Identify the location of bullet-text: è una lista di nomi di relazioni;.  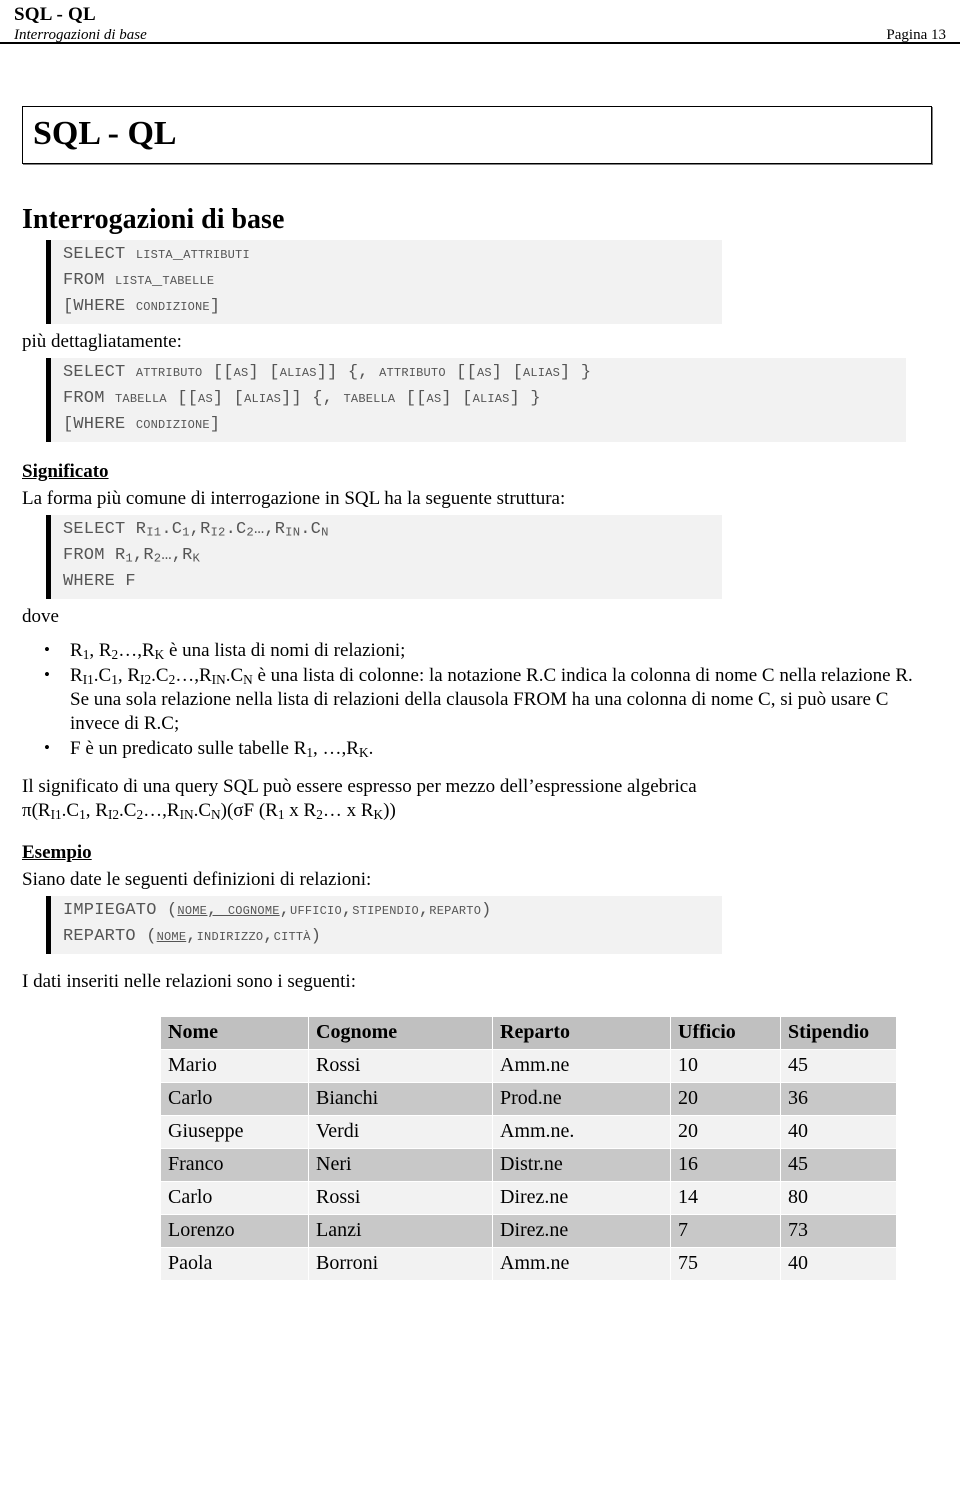
(285, 650).